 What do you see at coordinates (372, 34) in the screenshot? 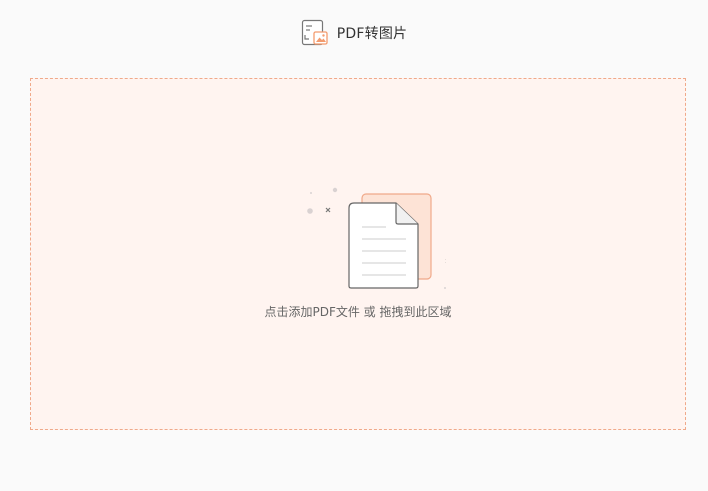
I see `page-title: PDF转图片` at bounding box center [372, 34].